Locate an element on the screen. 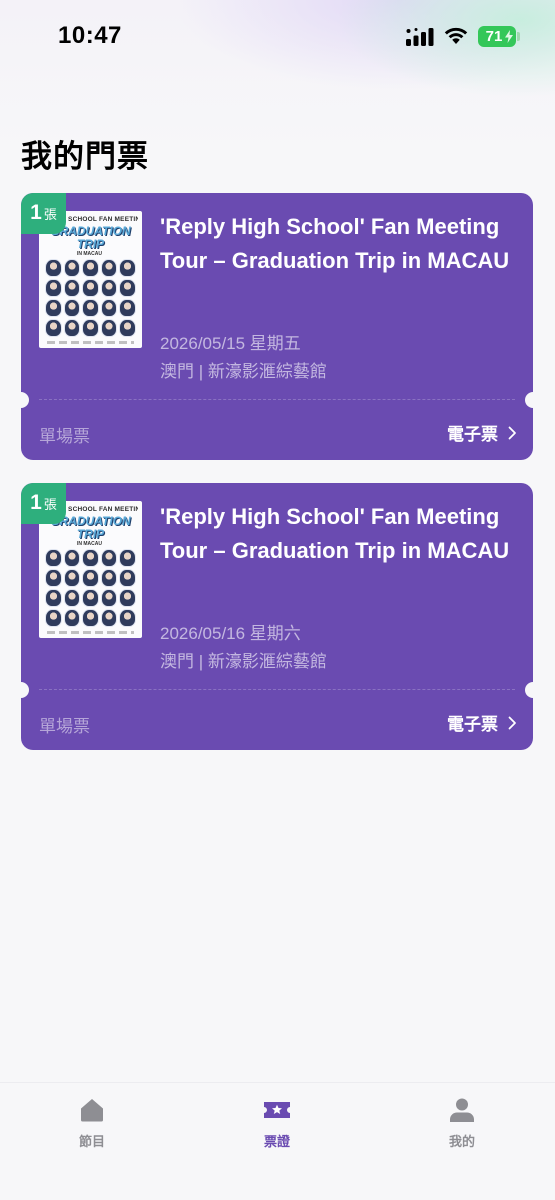  home-icon is located at coordinates (92, 1110).